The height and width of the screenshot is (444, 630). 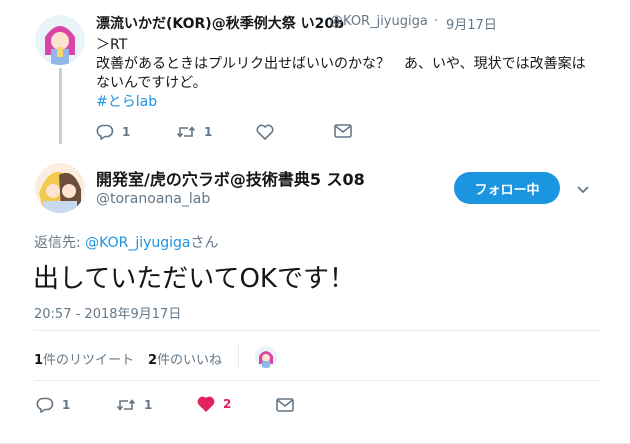 What do you see at coordinates (471, 23) in the screenshot?
I see `parent-date: 9月17日` at bounding box center [471, 23].